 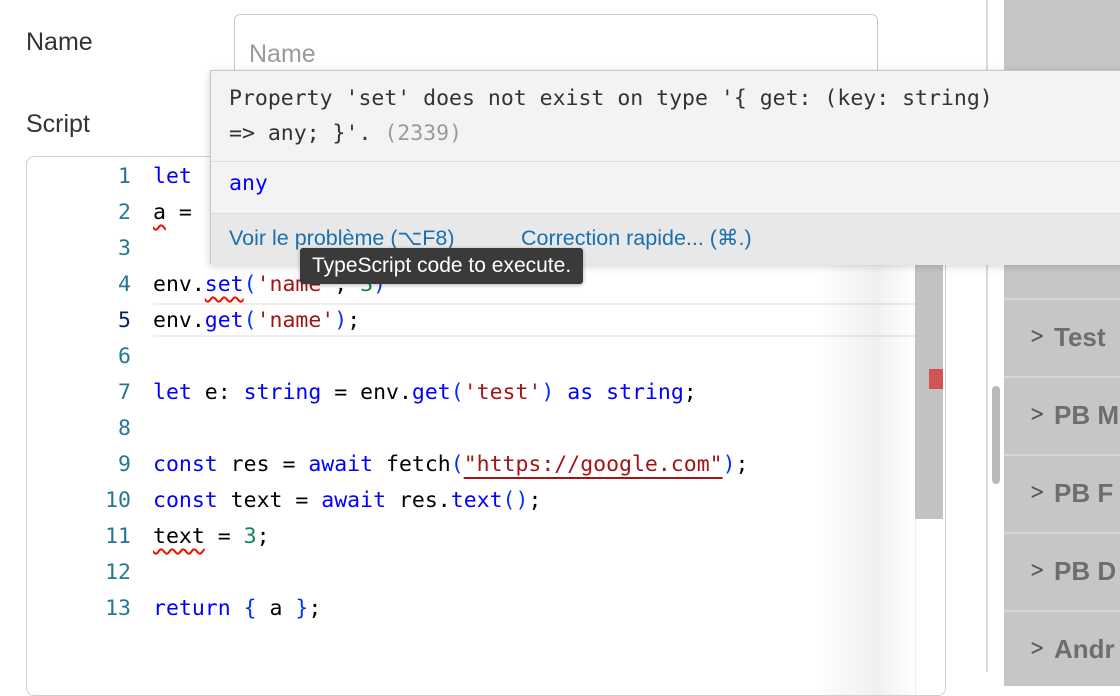 I want to click on code-line: text = 3;, so click(x=211, y=537).